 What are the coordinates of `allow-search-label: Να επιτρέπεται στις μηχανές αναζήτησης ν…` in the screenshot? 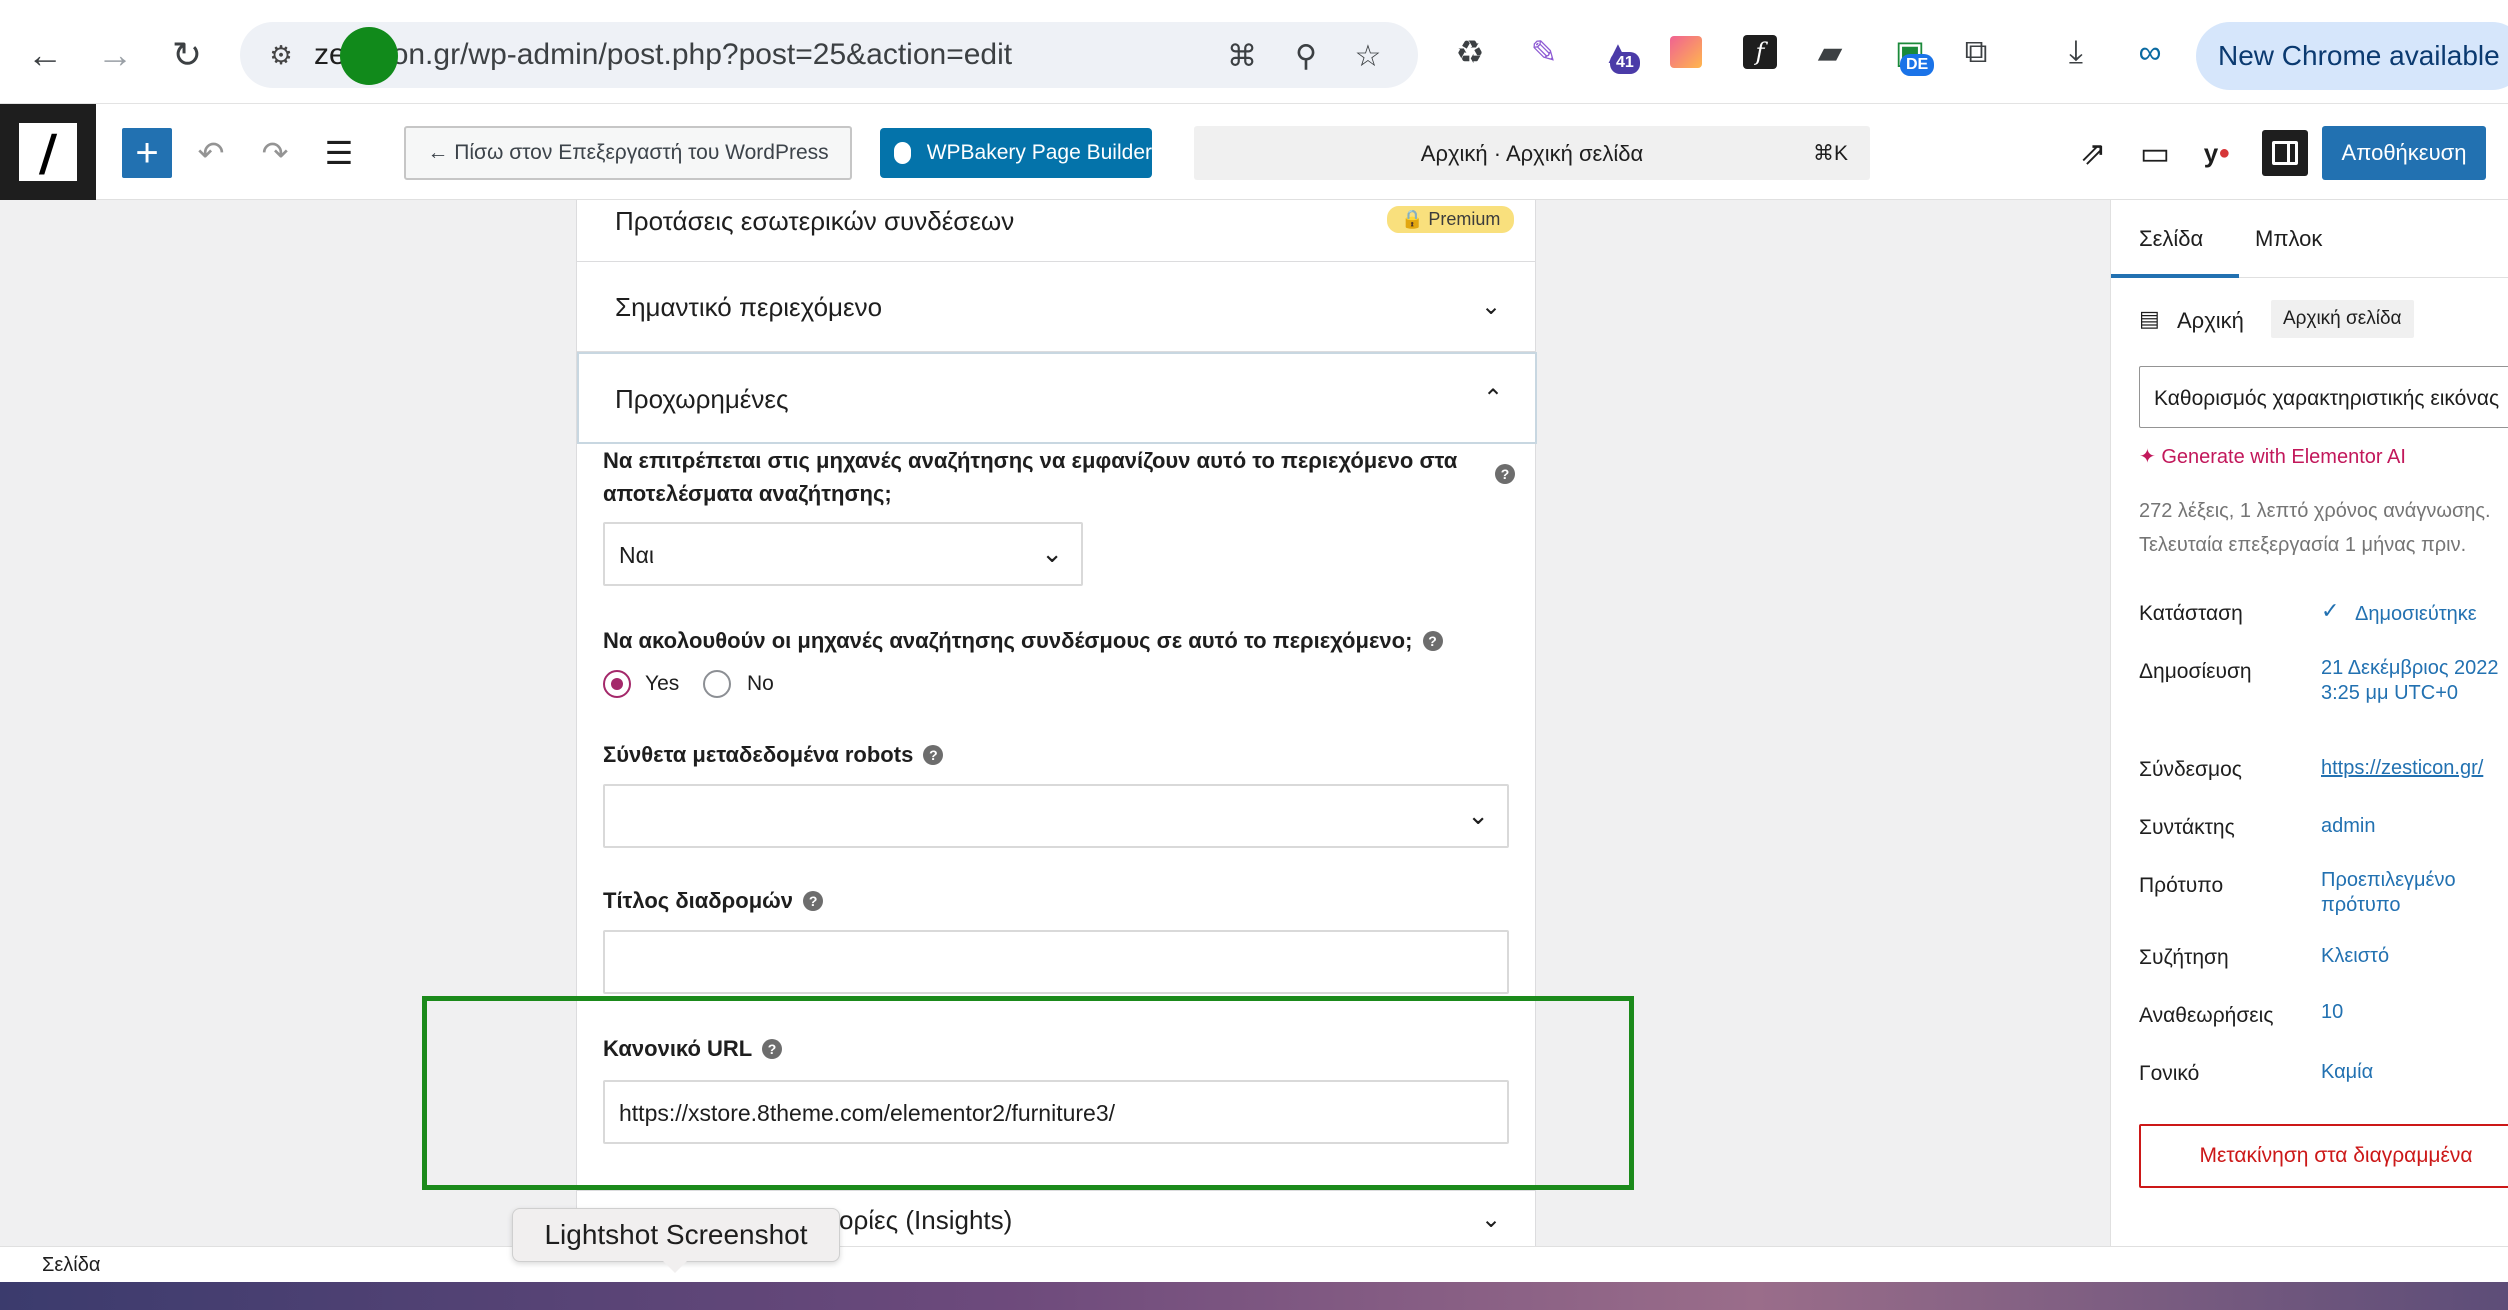 It's located at (1030, 477).